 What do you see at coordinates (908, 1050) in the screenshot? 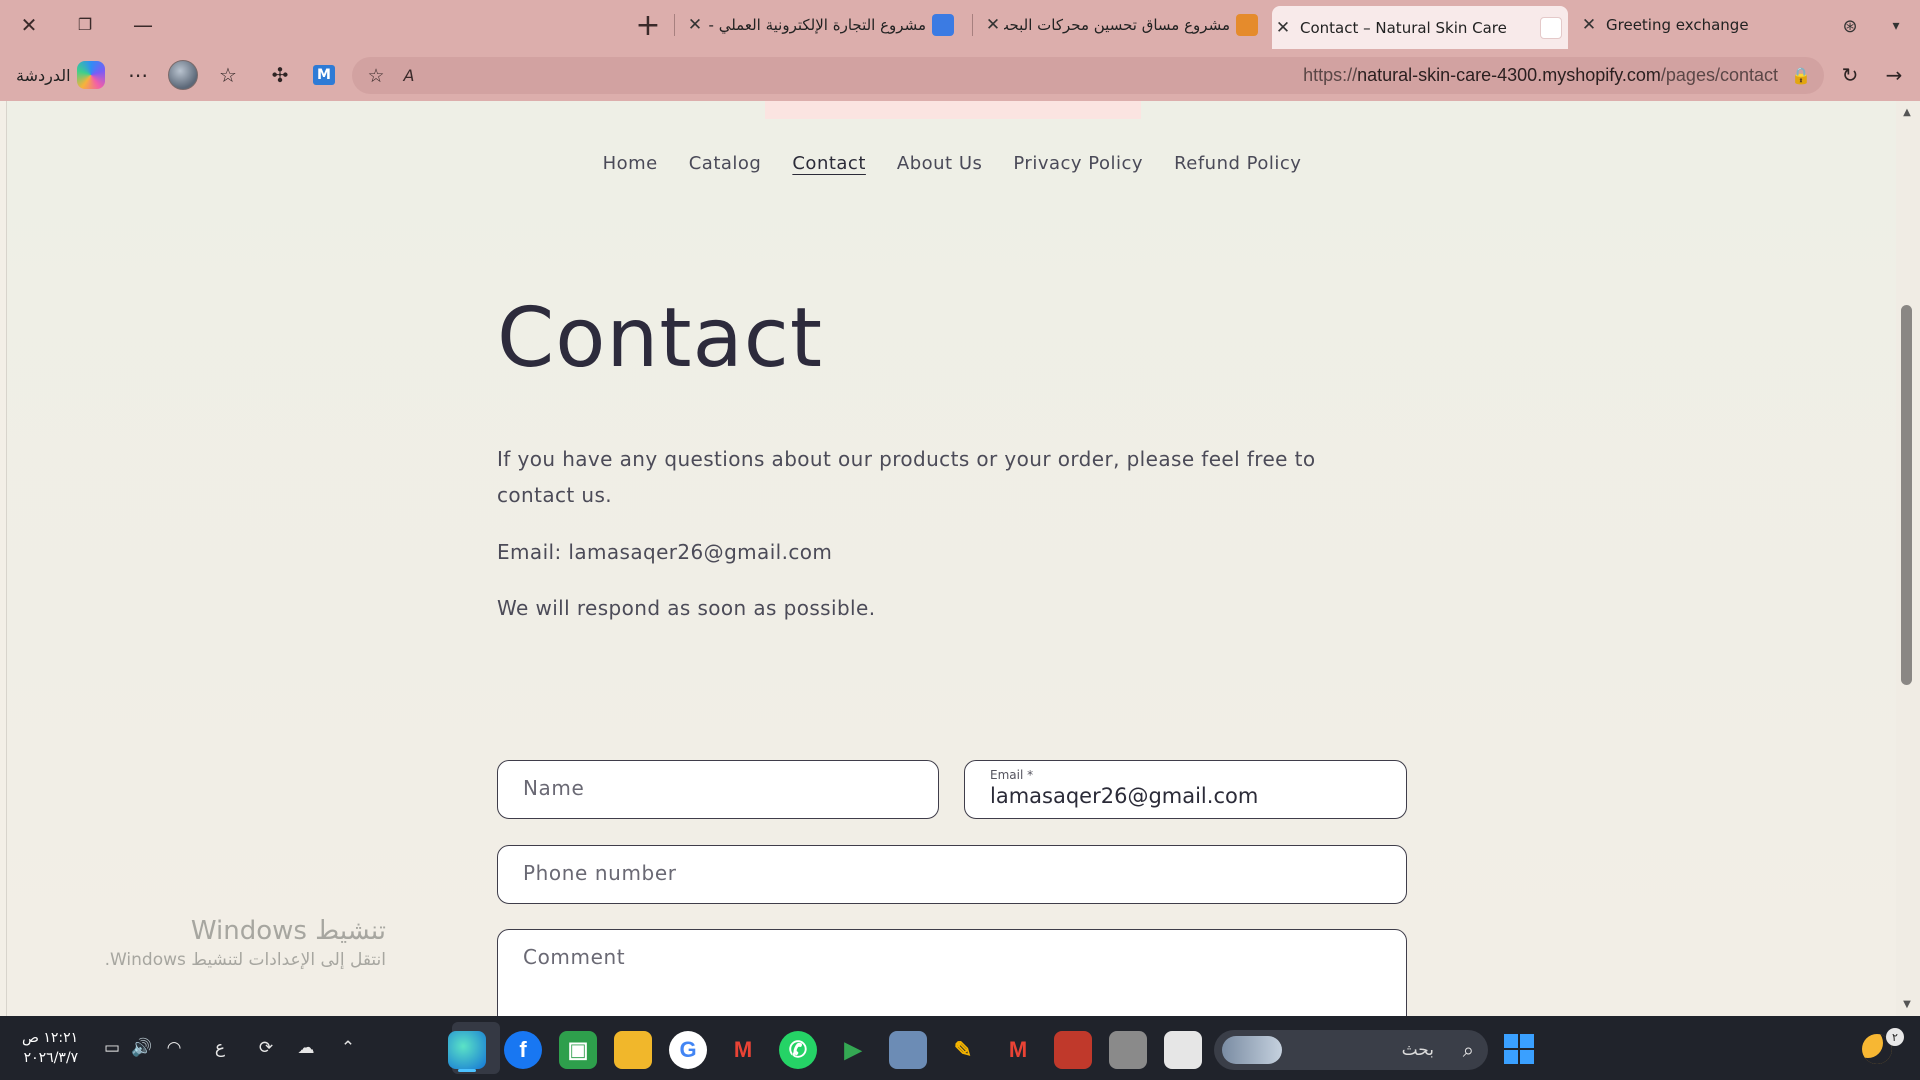
I see `network-app-icon` at bounding box center [908, 1050].